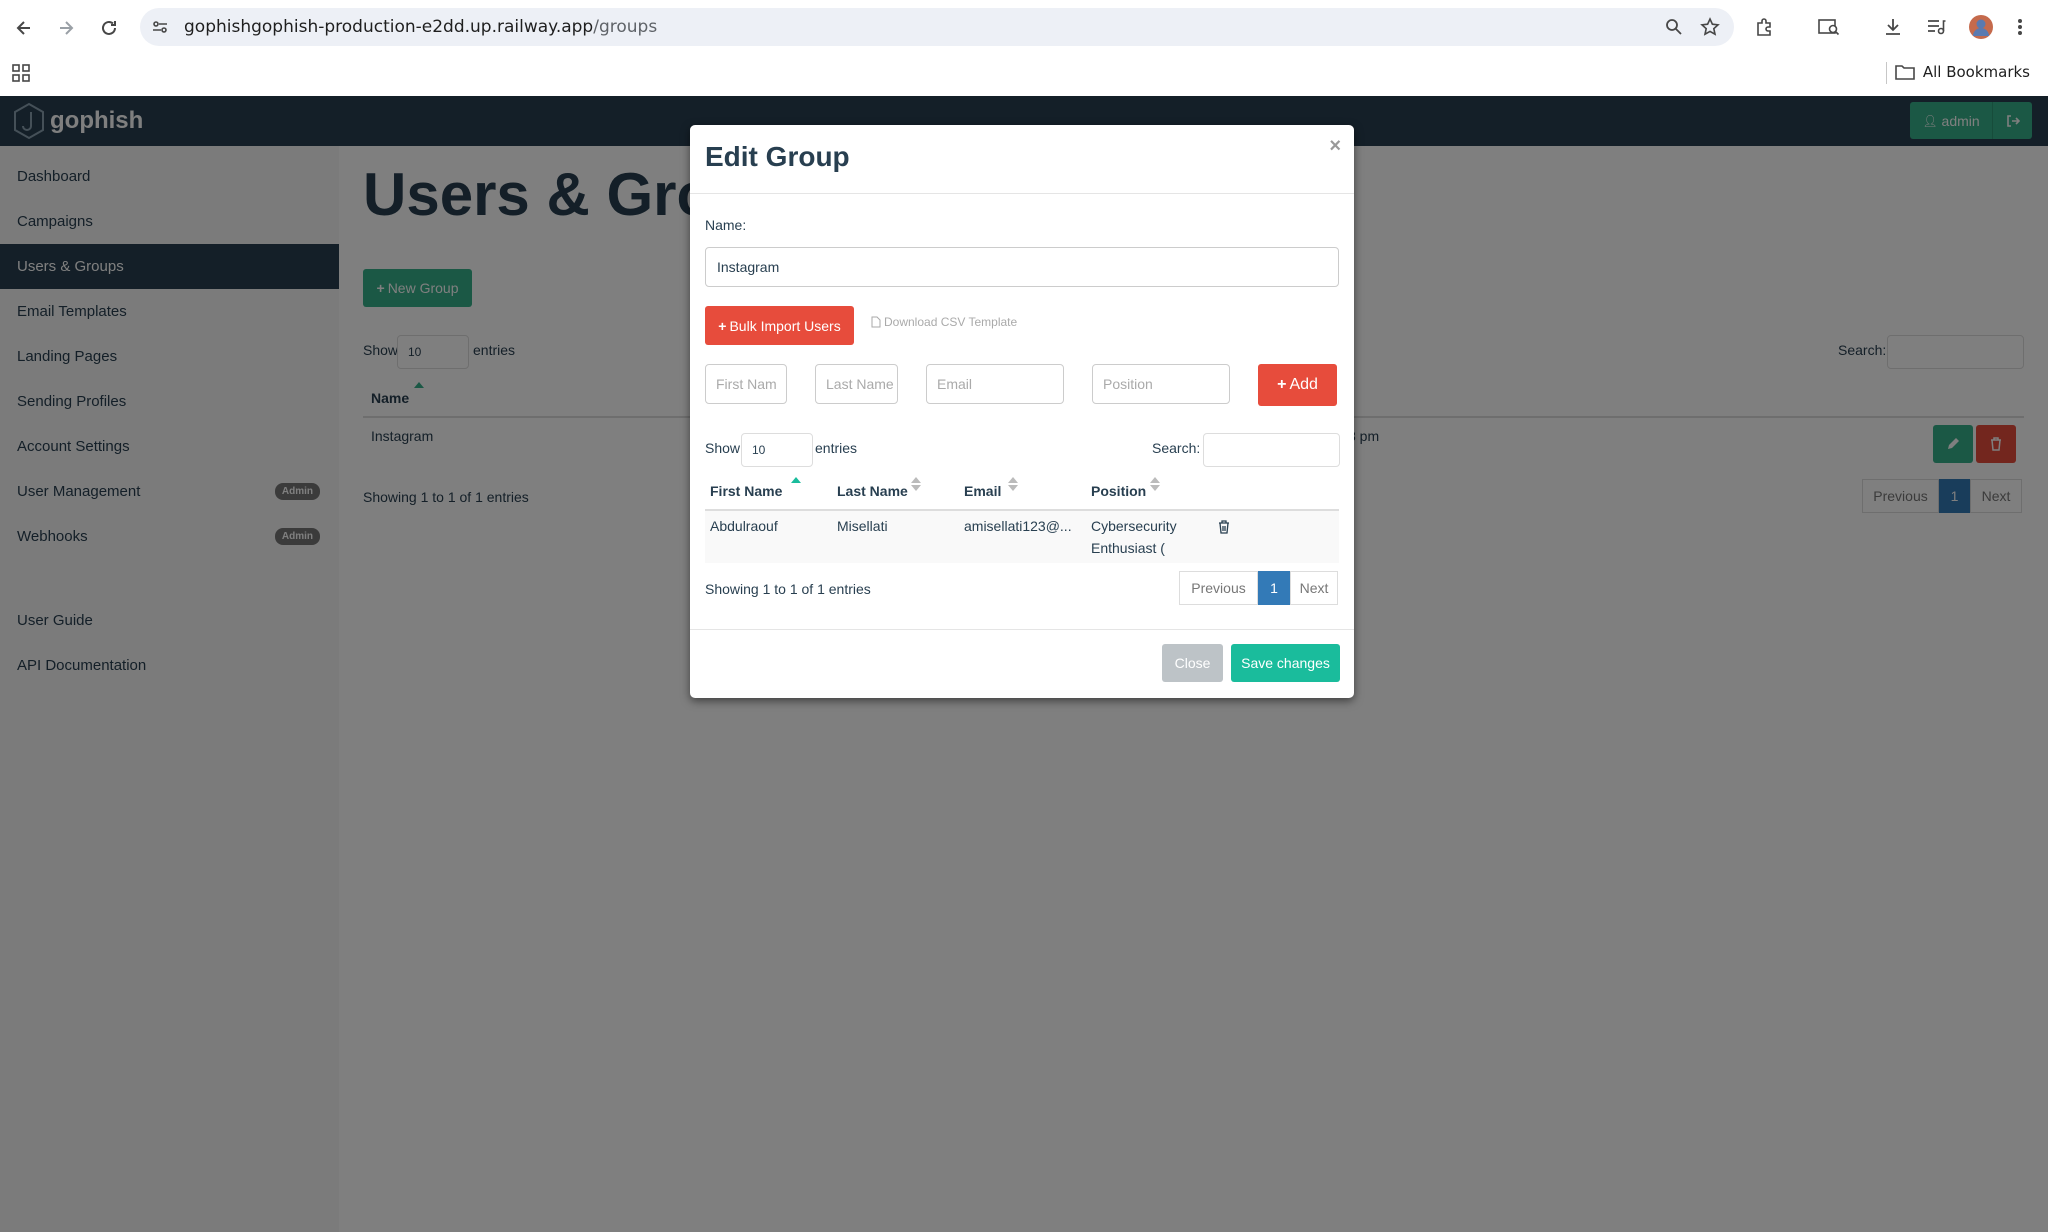  I want to click on cell-last-name: Misellati, so click(862, 526).